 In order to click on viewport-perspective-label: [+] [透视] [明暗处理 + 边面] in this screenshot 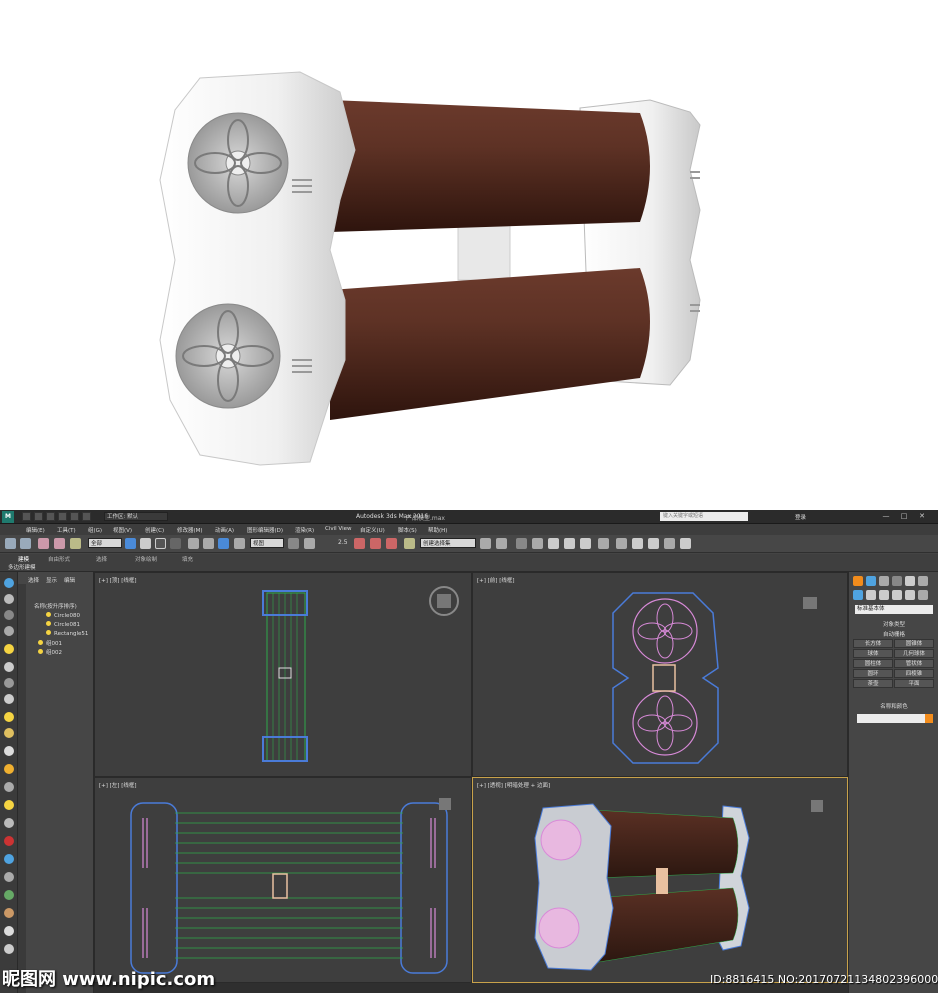, I will do `click(513, 785)`.